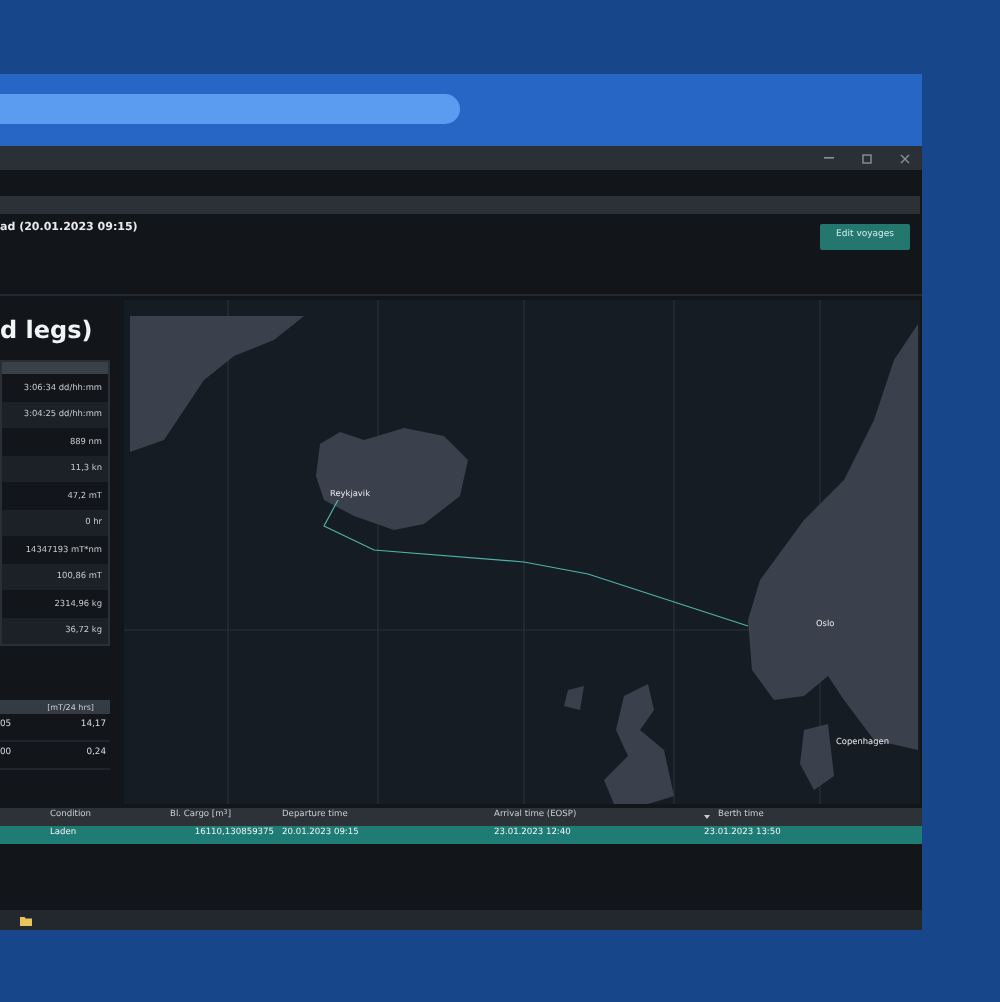 Image resolution: width=1000 pixels, height=1002 pixels. Describe the element at coordinates (905, 158) in the screenshot. I see `close-icon` at that location.